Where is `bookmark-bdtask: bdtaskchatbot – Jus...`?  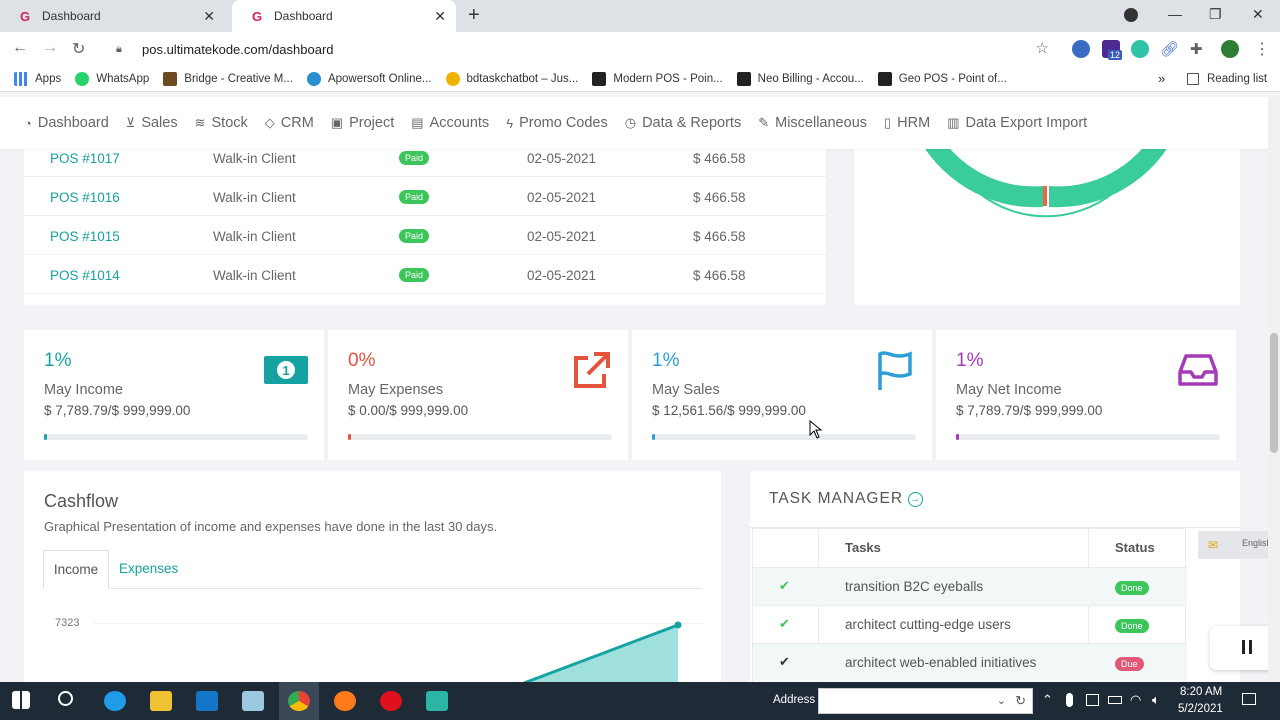
bookmark-bdtask: bdtaskchatbot – Jus... is located at coordinates (511, 78).